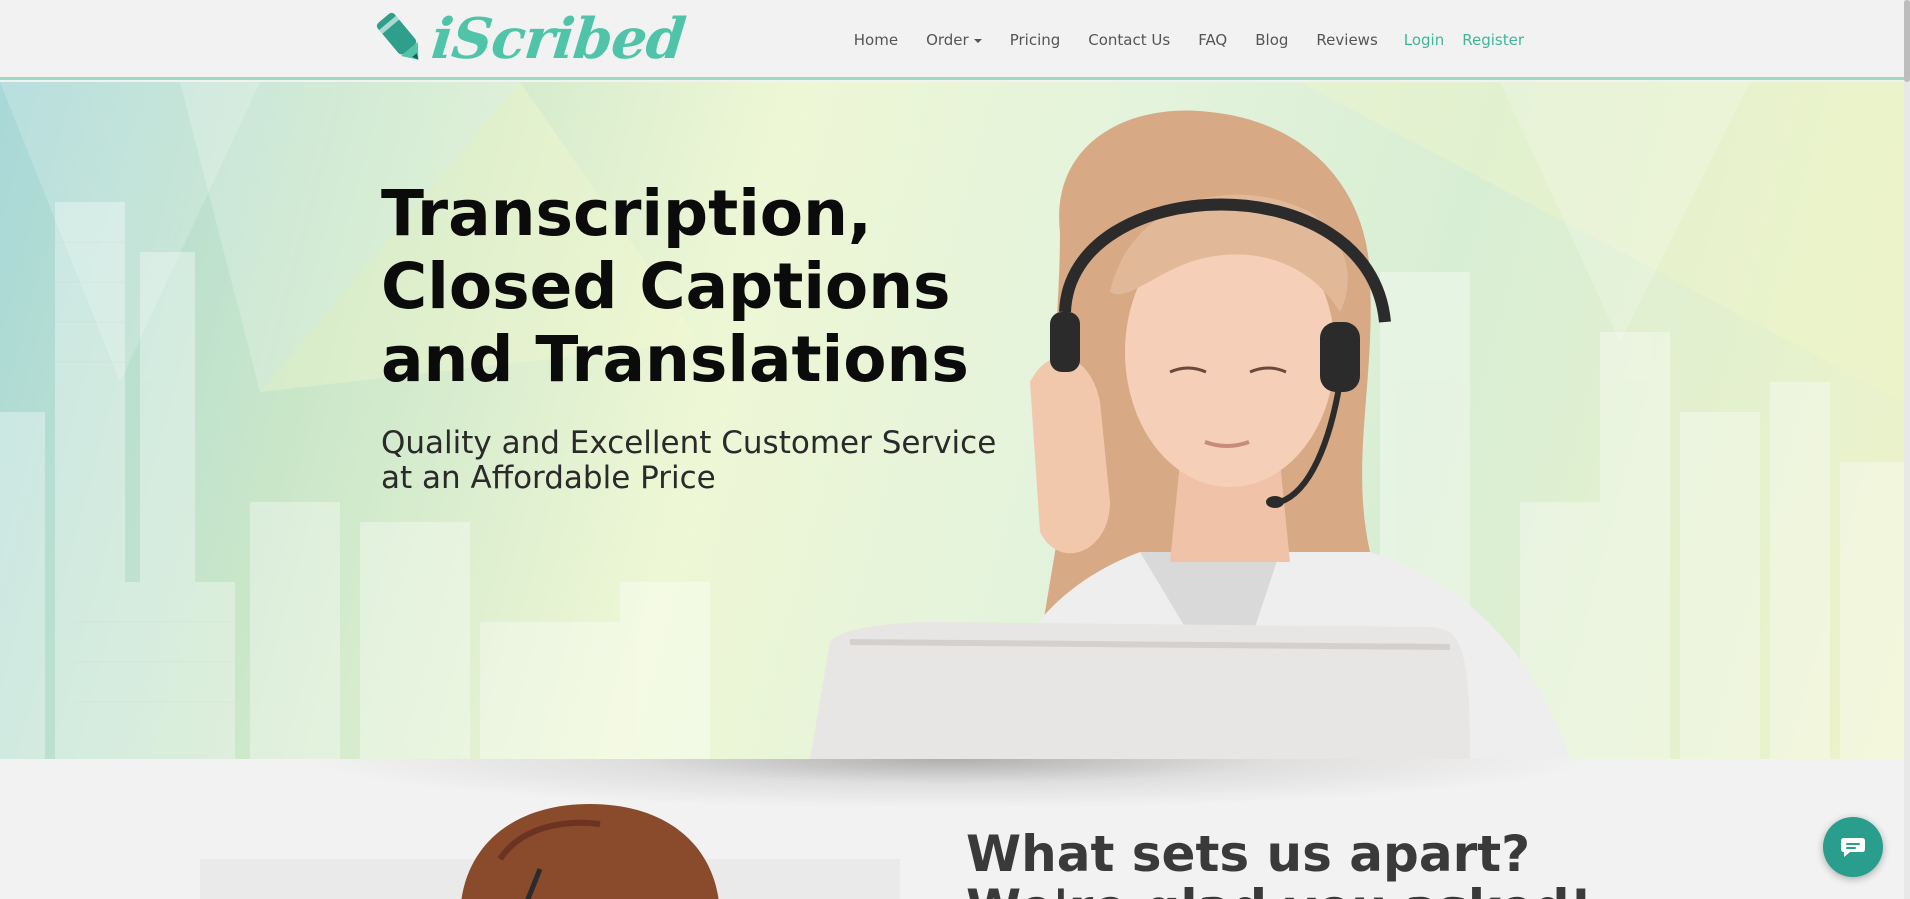 Image resolution: width=1910 pixels, height=899 pixels. I want to click on brand-logo: iScribed, so click(531, 39).